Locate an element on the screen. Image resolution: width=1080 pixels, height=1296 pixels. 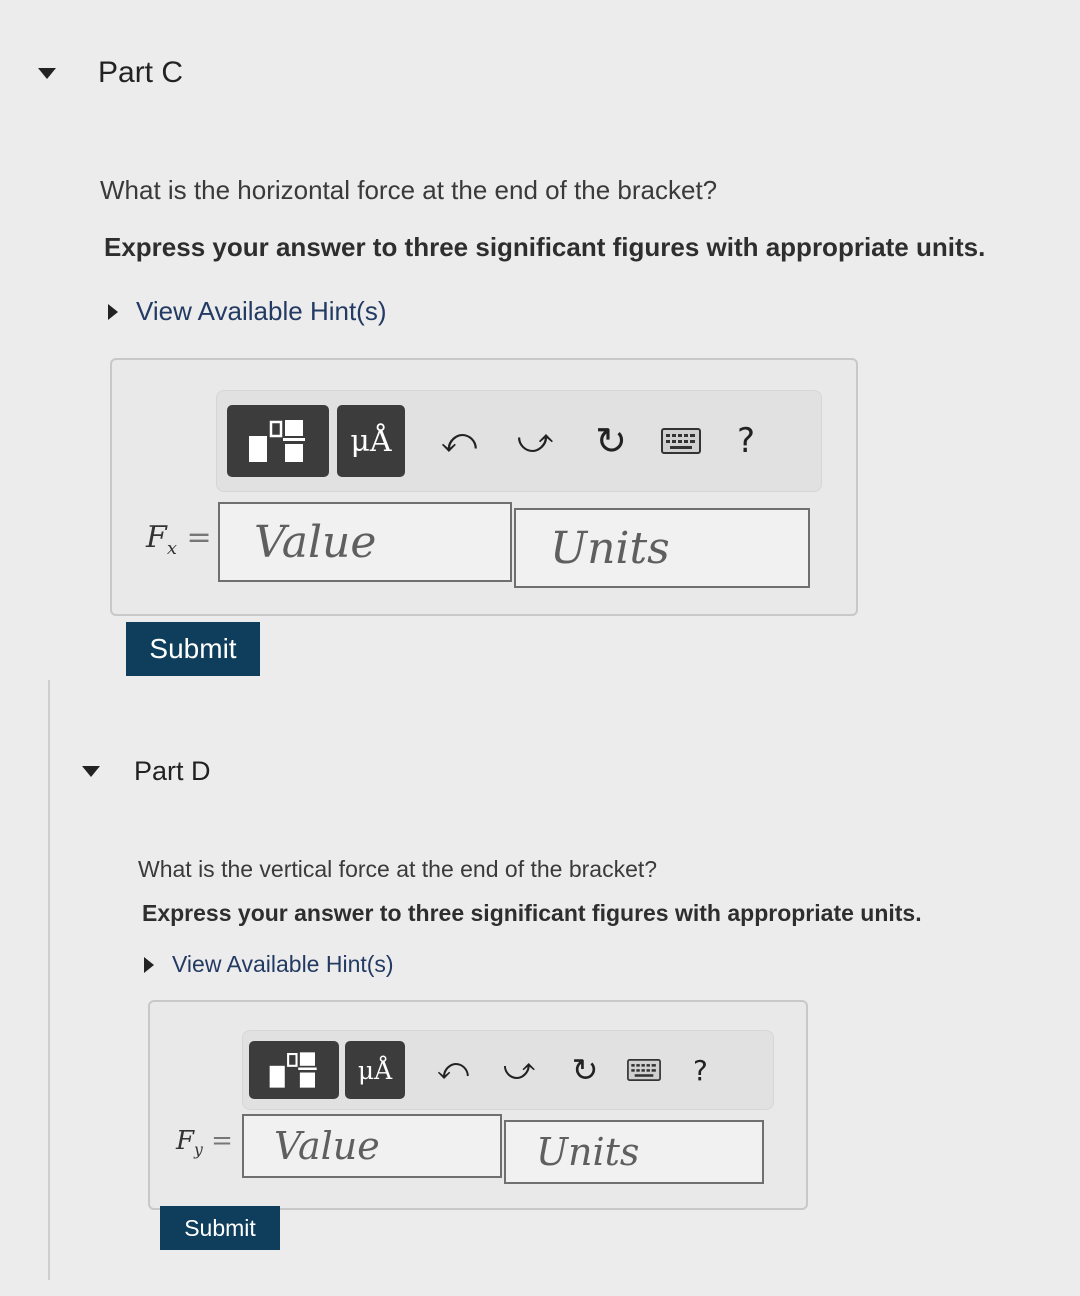
section-divider is located at coordinates (49, 980).